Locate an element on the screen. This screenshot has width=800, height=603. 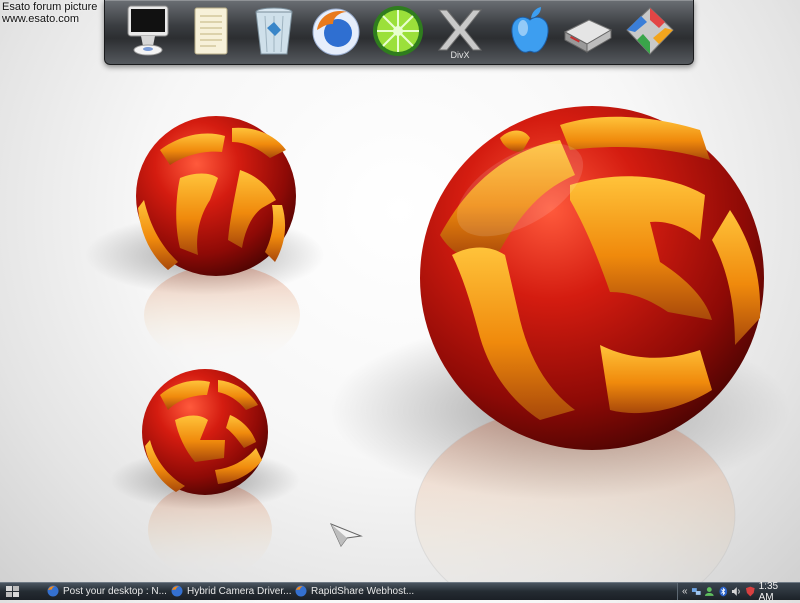
hard-drive-icon is located at coordinates (588, 31).